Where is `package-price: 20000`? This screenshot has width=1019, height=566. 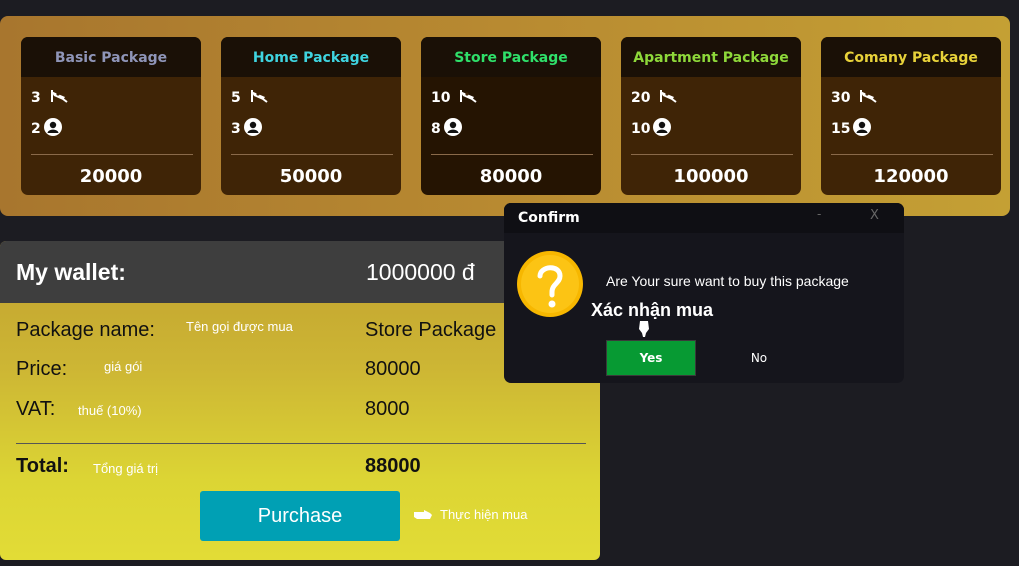
package-price: 20000 is located at coordinates (111, 176).